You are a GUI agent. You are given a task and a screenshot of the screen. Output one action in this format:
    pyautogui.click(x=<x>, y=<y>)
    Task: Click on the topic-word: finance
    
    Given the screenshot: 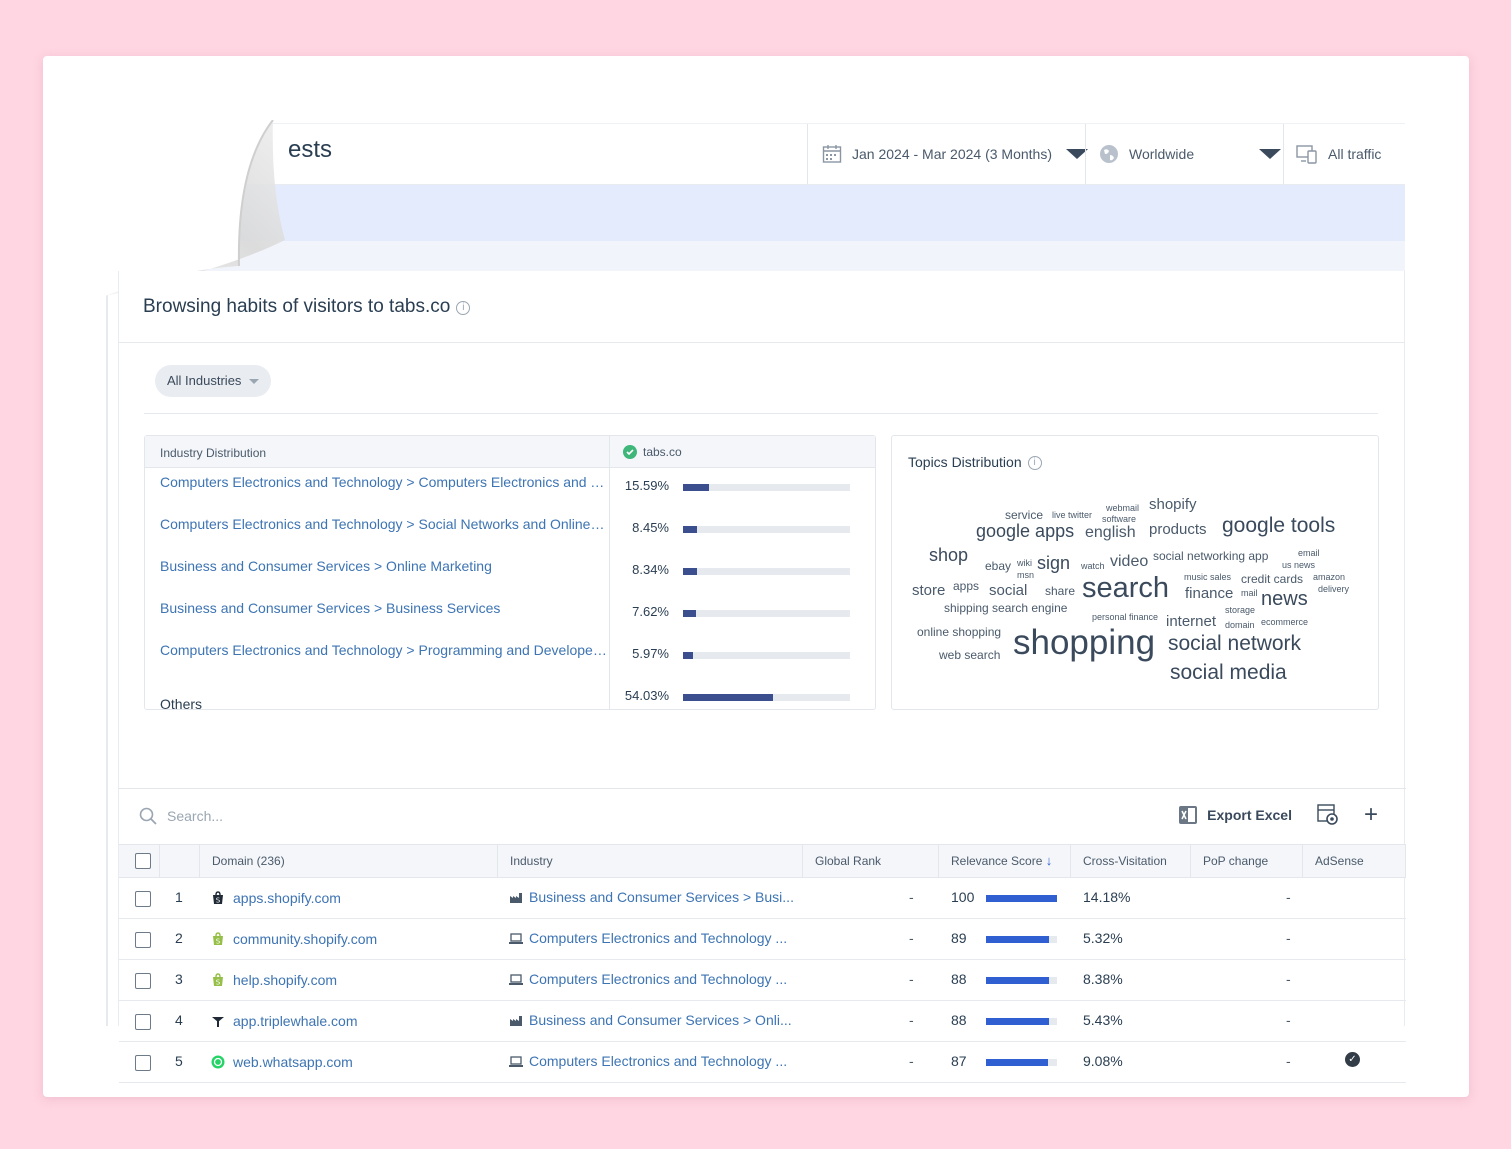 What is the action you would take?
    pyautogui.click(x=1209, y=593)
    